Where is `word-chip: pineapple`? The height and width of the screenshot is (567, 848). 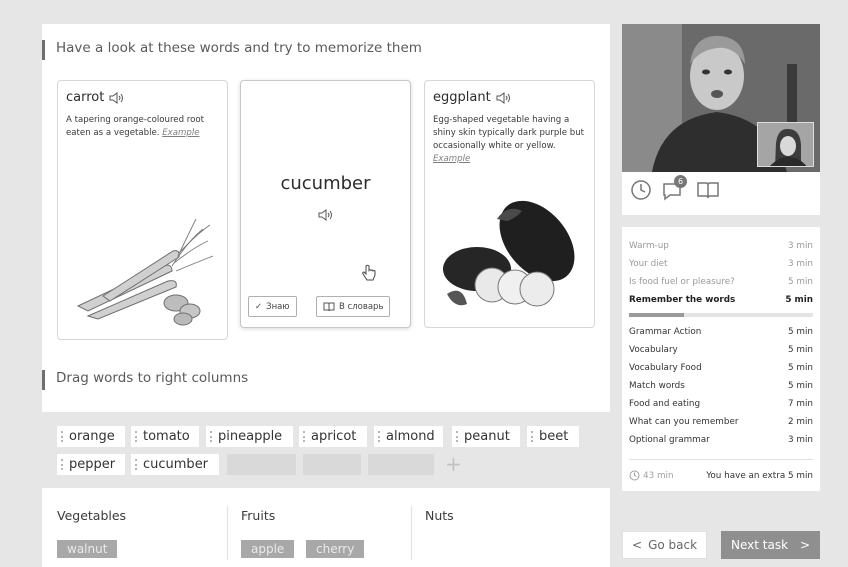
word-chip: pineapple is located at coordinates (249, 436).